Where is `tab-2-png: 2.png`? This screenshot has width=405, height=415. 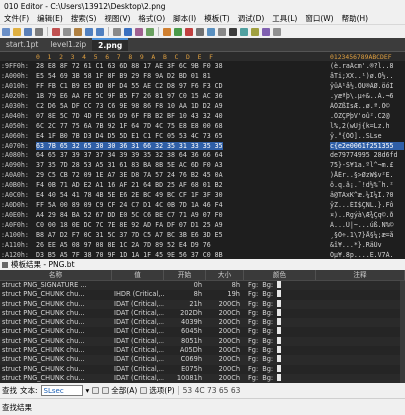
tab-2-png: 2.png is located at coordinates (110, 44).